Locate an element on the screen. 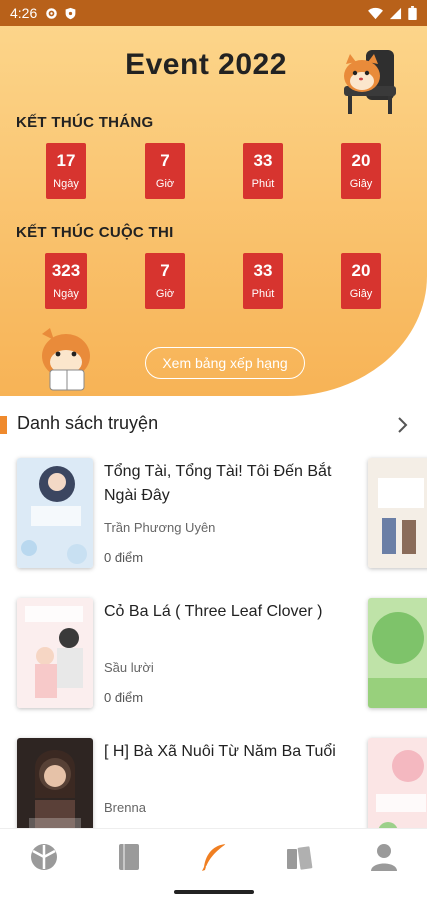  home-indicator is located at coordinates (214, 892).